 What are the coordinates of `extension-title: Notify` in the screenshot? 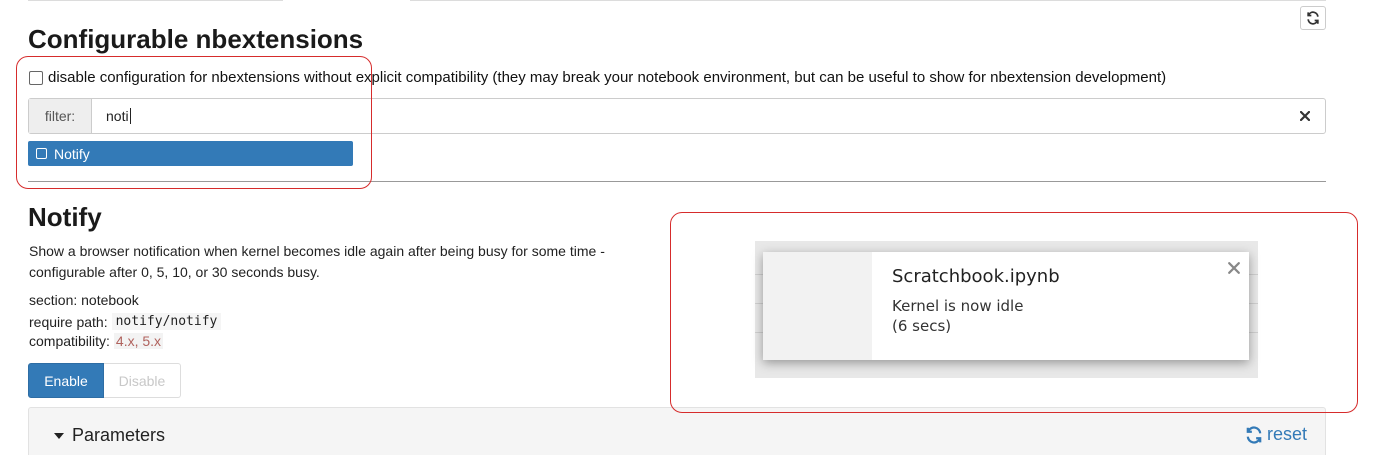 It's located at (65, 217).